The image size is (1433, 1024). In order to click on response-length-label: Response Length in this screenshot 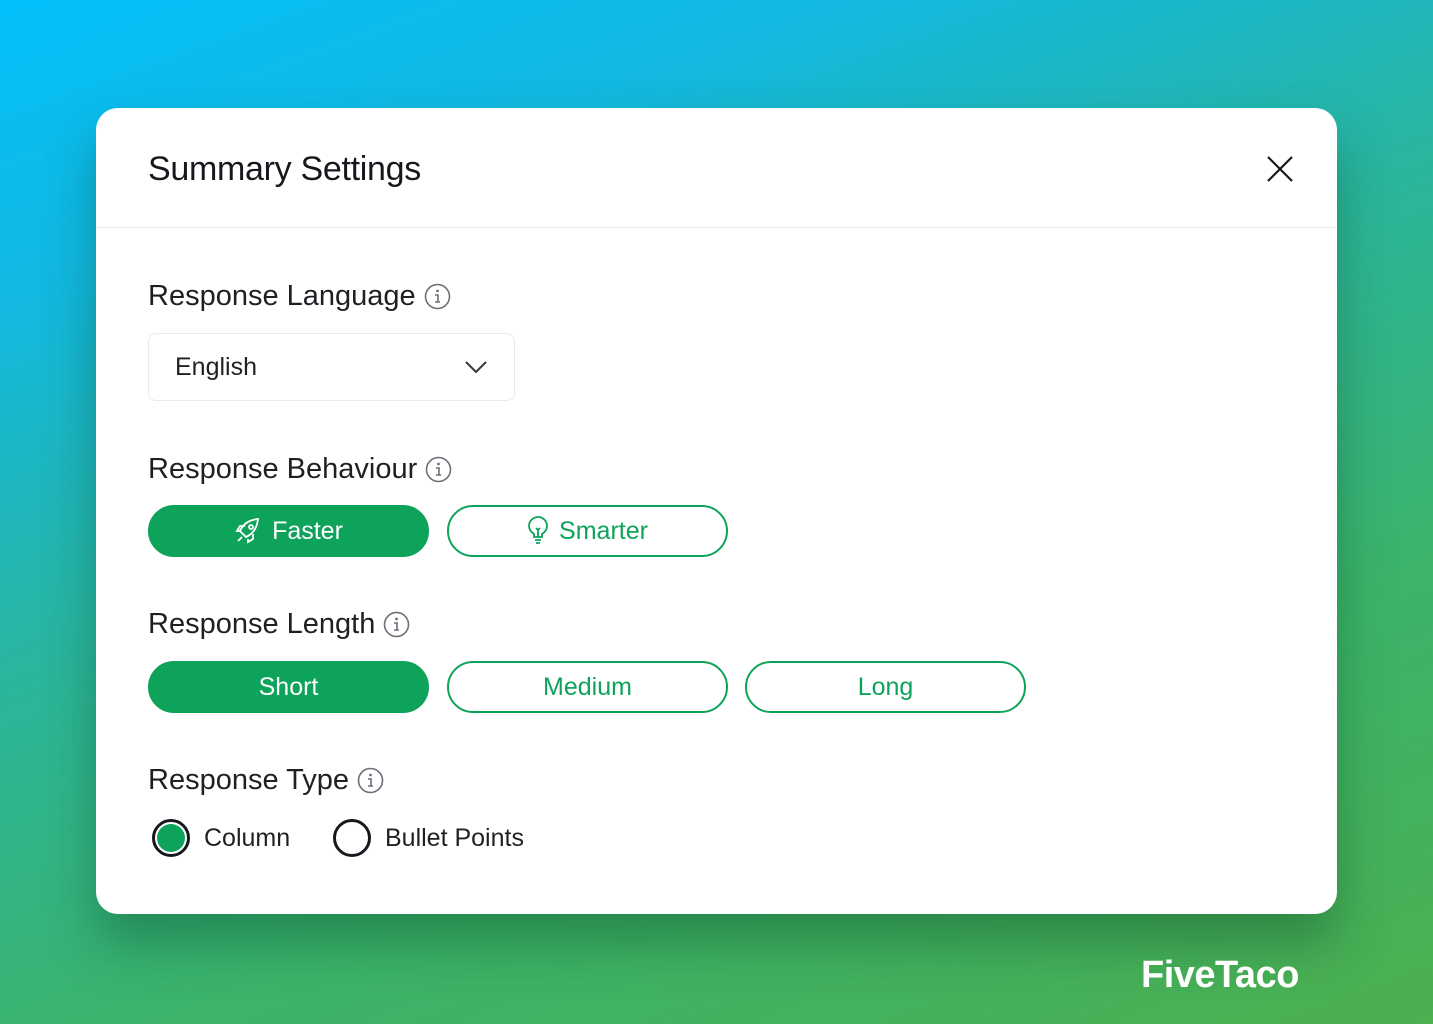, I will do `click(279, 624)`.